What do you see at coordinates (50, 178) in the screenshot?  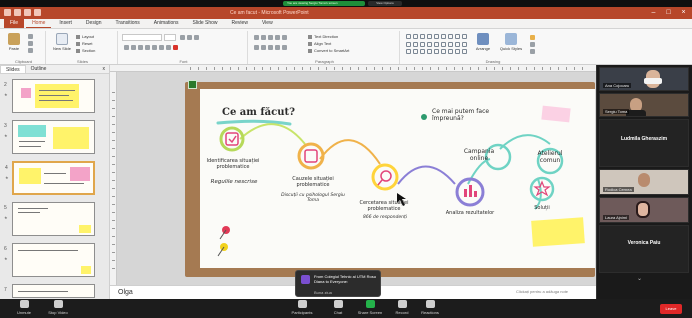 I see `slide-thumbnail-selected: 4 ★` at bounding box center [50, 178].